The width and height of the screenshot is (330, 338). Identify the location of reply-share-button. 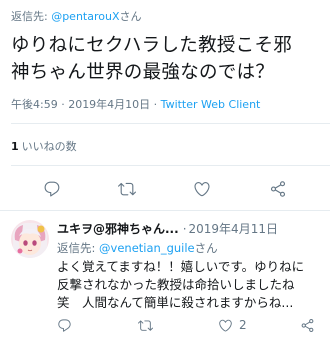
(307, 325).